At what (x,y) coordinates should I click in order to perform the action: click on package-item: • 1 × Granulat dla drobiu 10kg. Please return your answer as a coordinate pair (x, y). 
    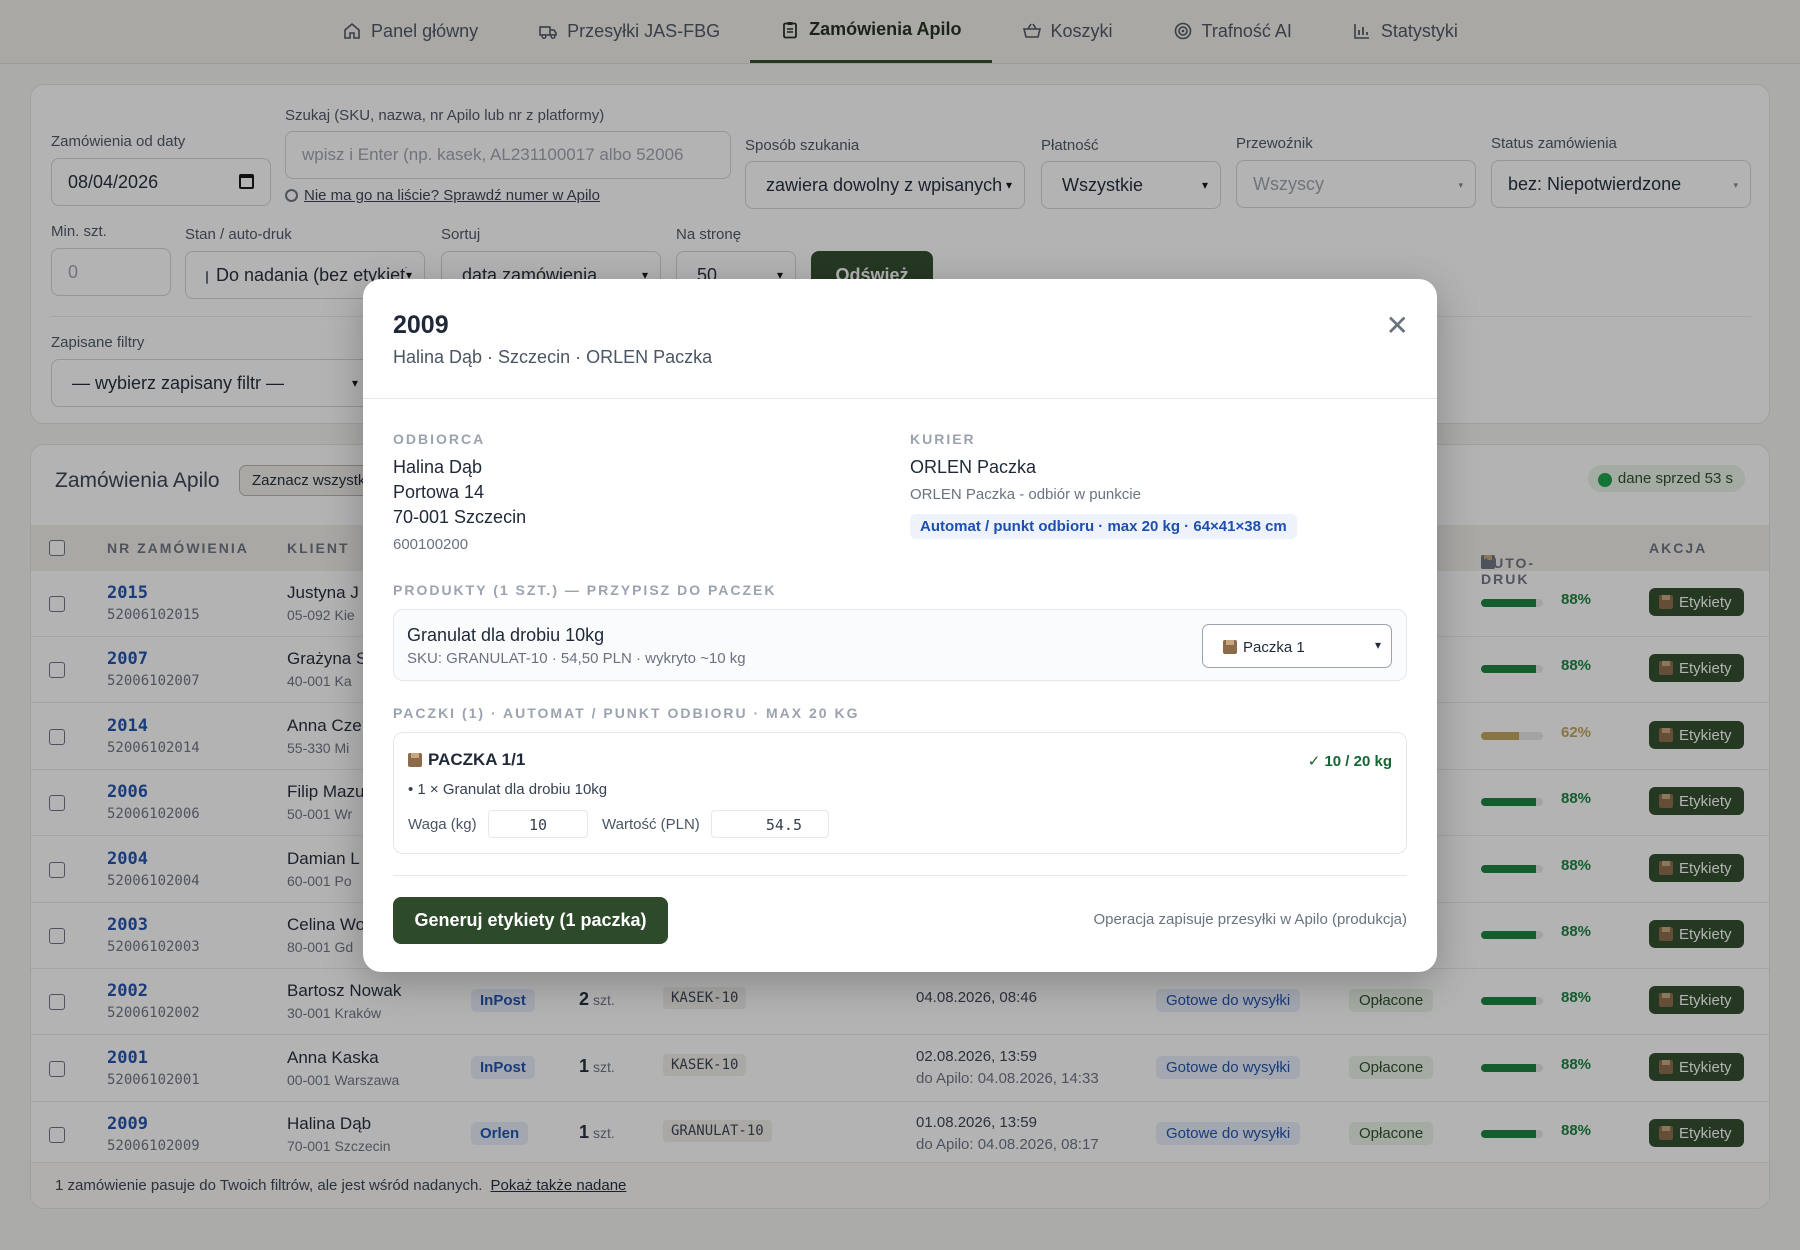
    Looking at the image, I should click on (508, 789).